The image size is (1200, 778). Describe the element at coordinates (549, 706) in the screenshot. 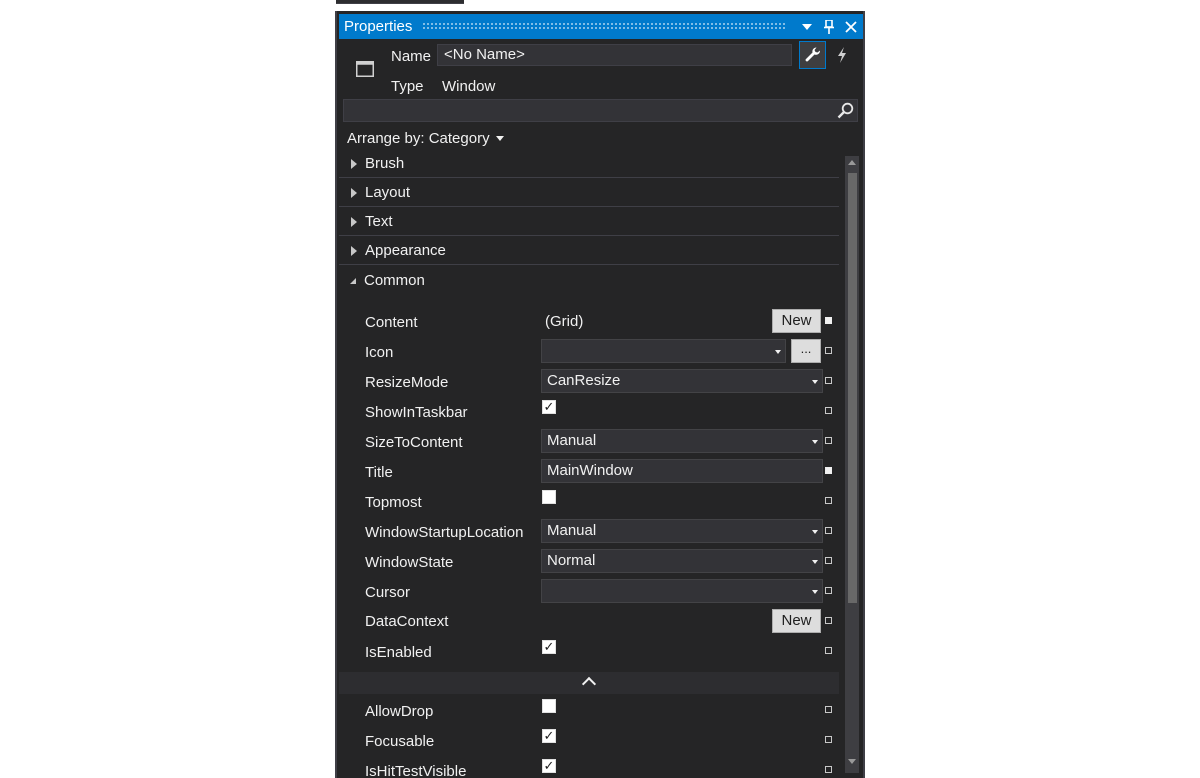

I see `allowdrop-checkbox` at that location.